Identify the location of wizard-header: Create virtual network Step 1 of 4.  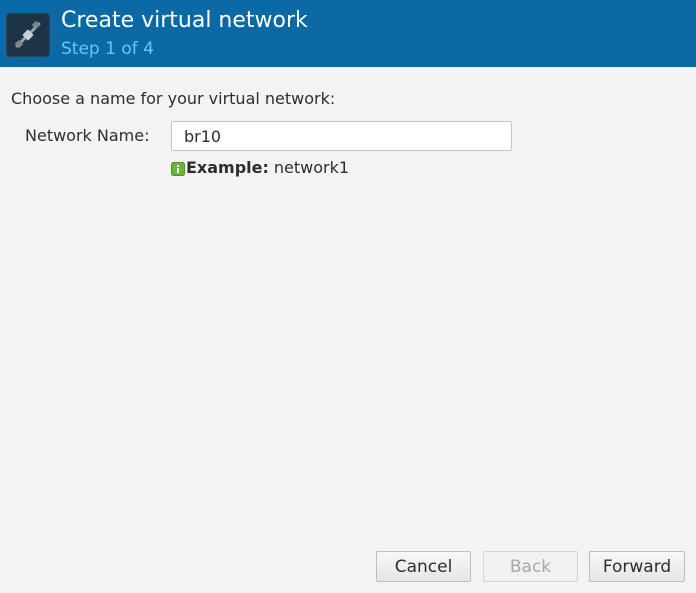
(348, 33).